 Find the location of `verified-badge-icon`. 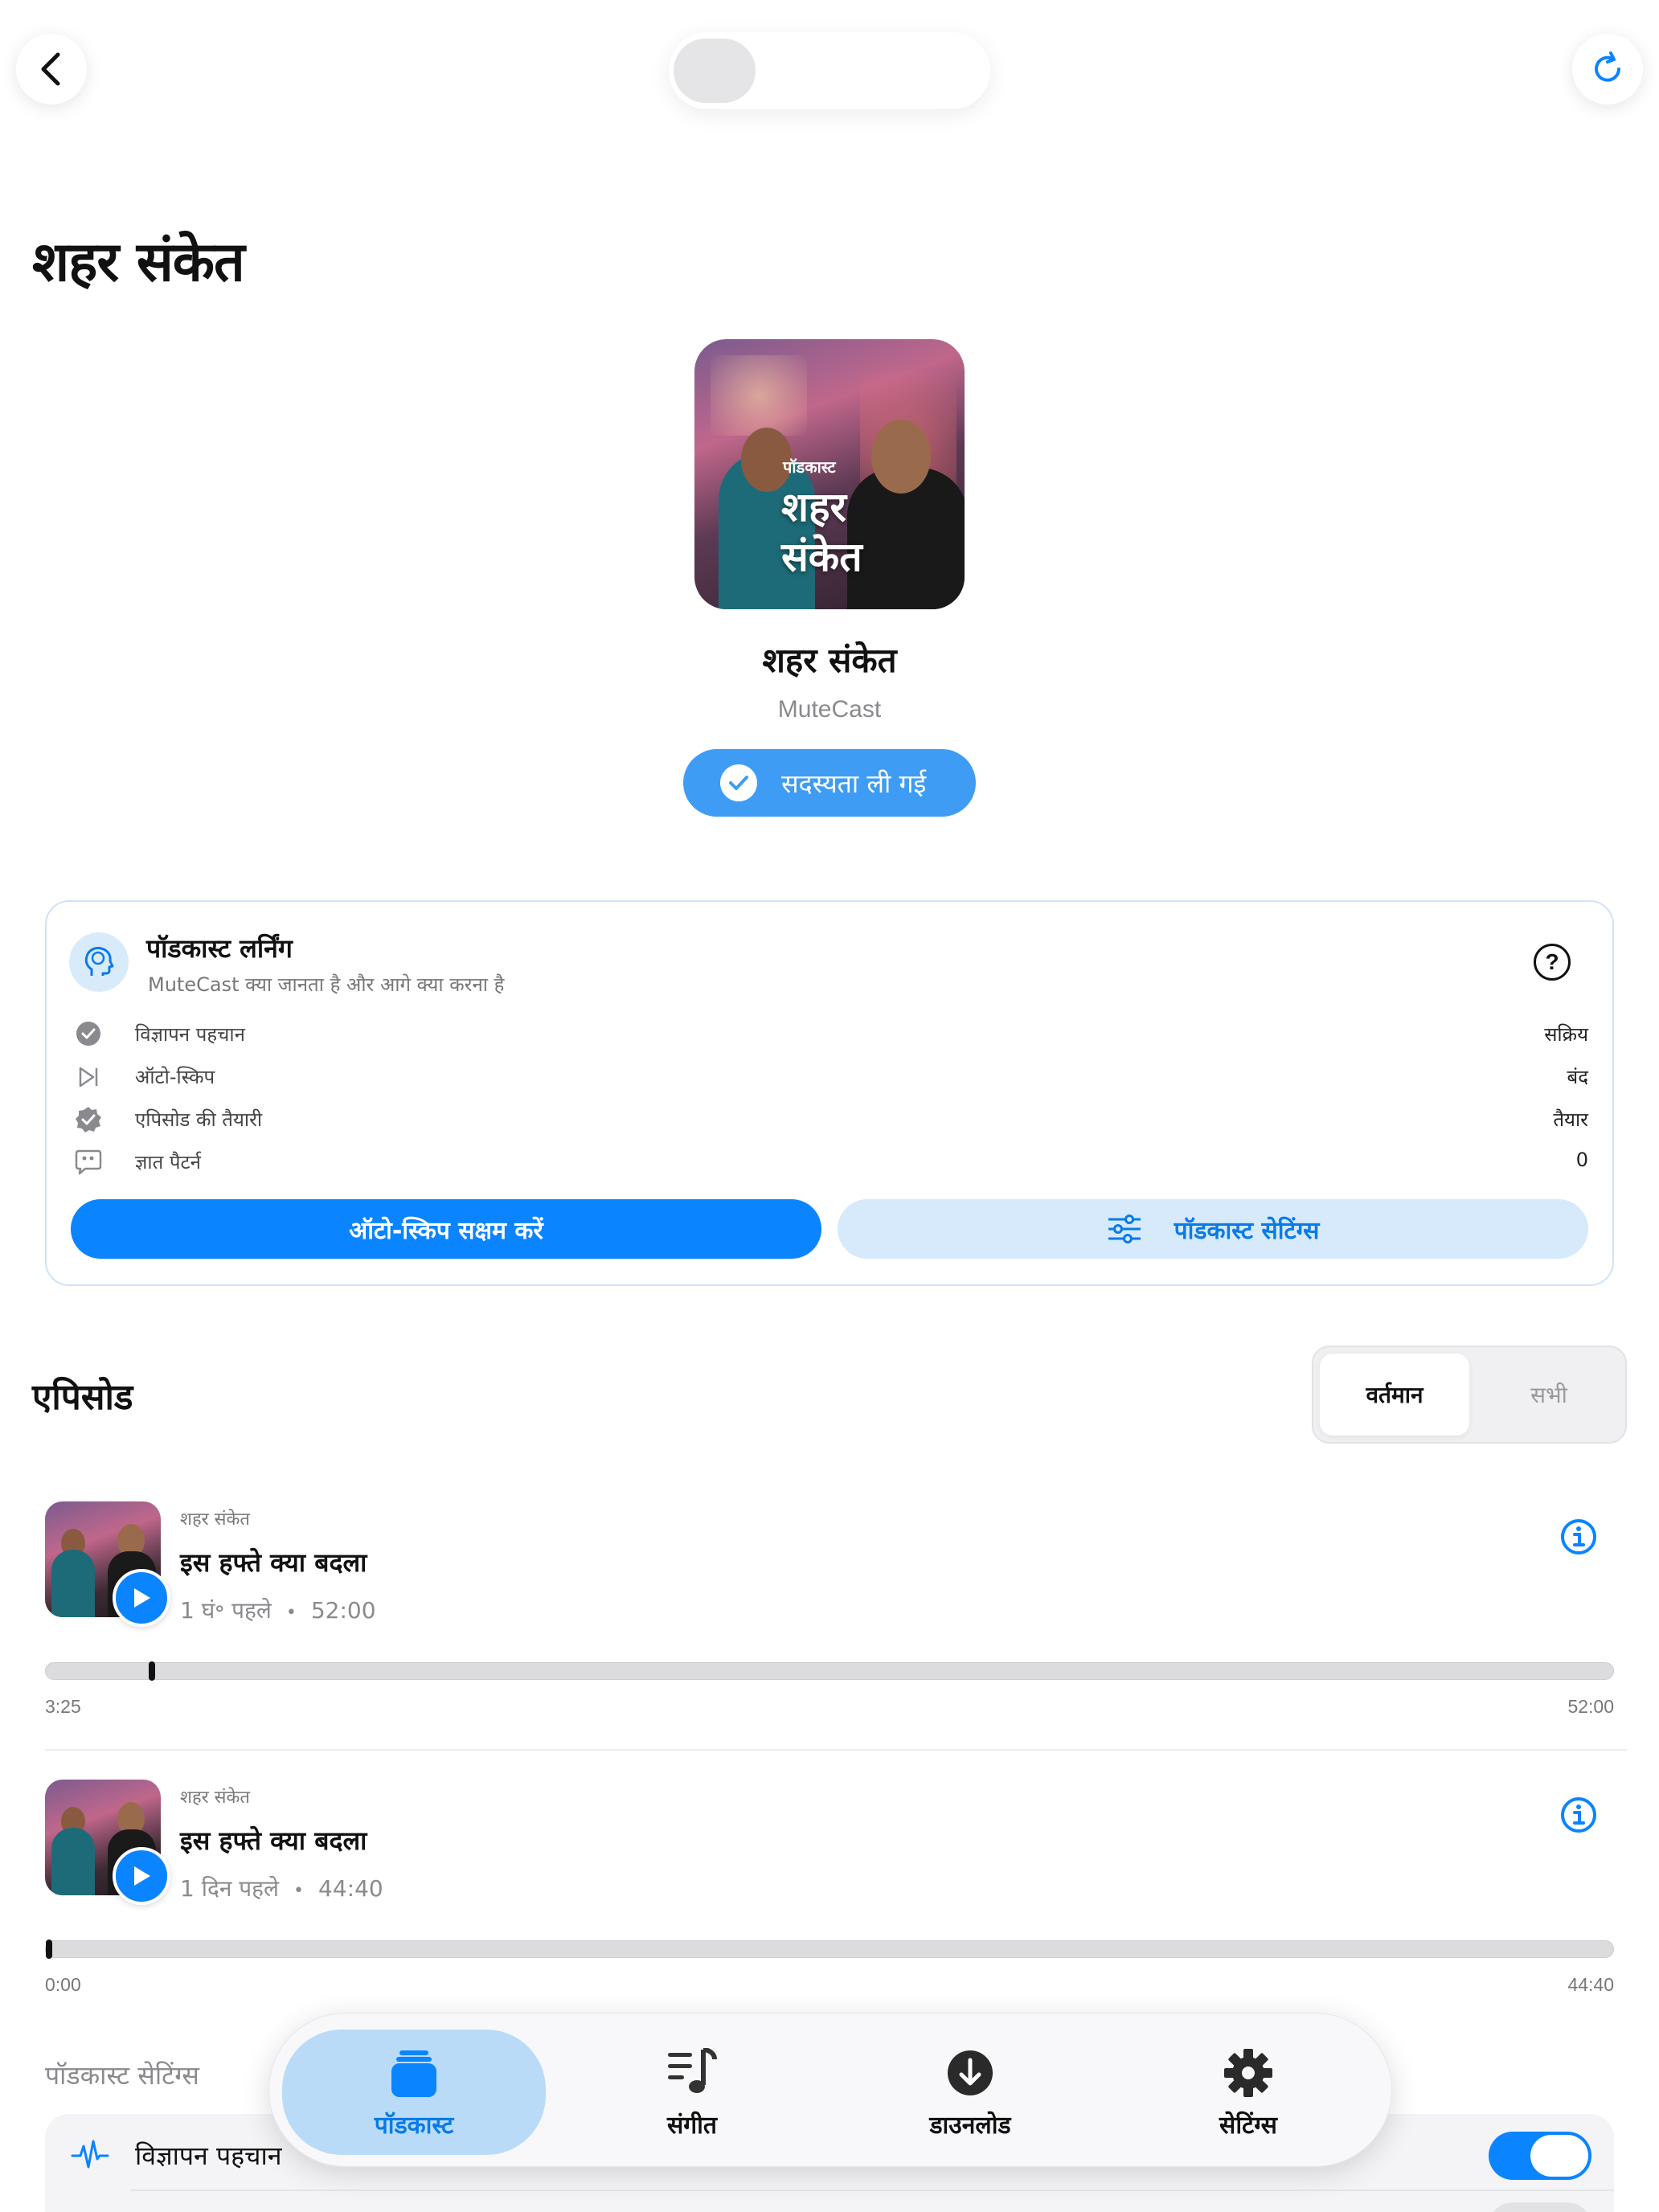

verified-badge-icon is located at coordinates (88, 1119).